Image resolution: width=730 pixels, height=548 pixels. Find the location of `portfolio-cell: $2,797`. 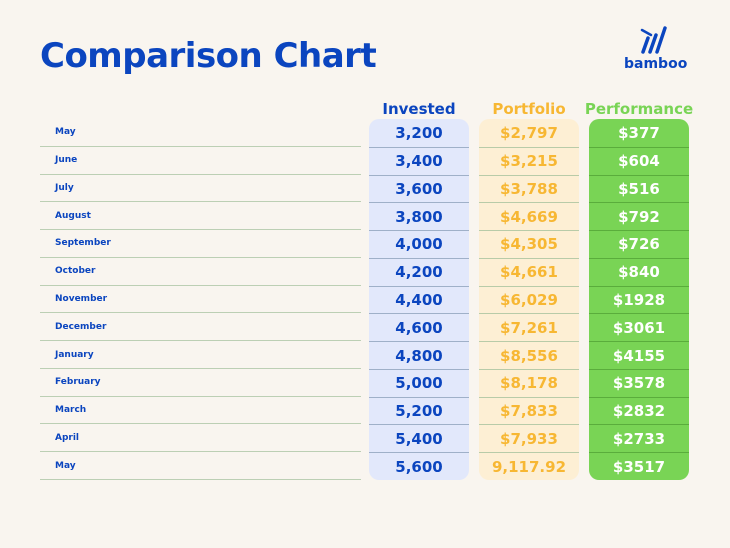

portfolio-cell: $2,797 is located at coordinates (529, 132).